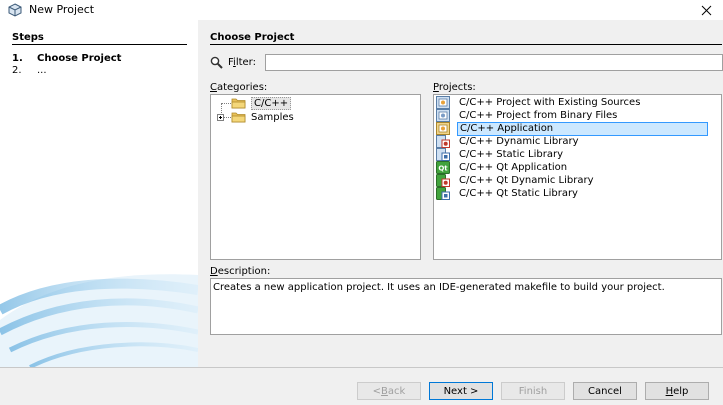 The width and height of the screenshot is (723, 405). Describe the element at coordinates (443, 193) in the screenshot. I see `qt-static-library-icon` at that location.